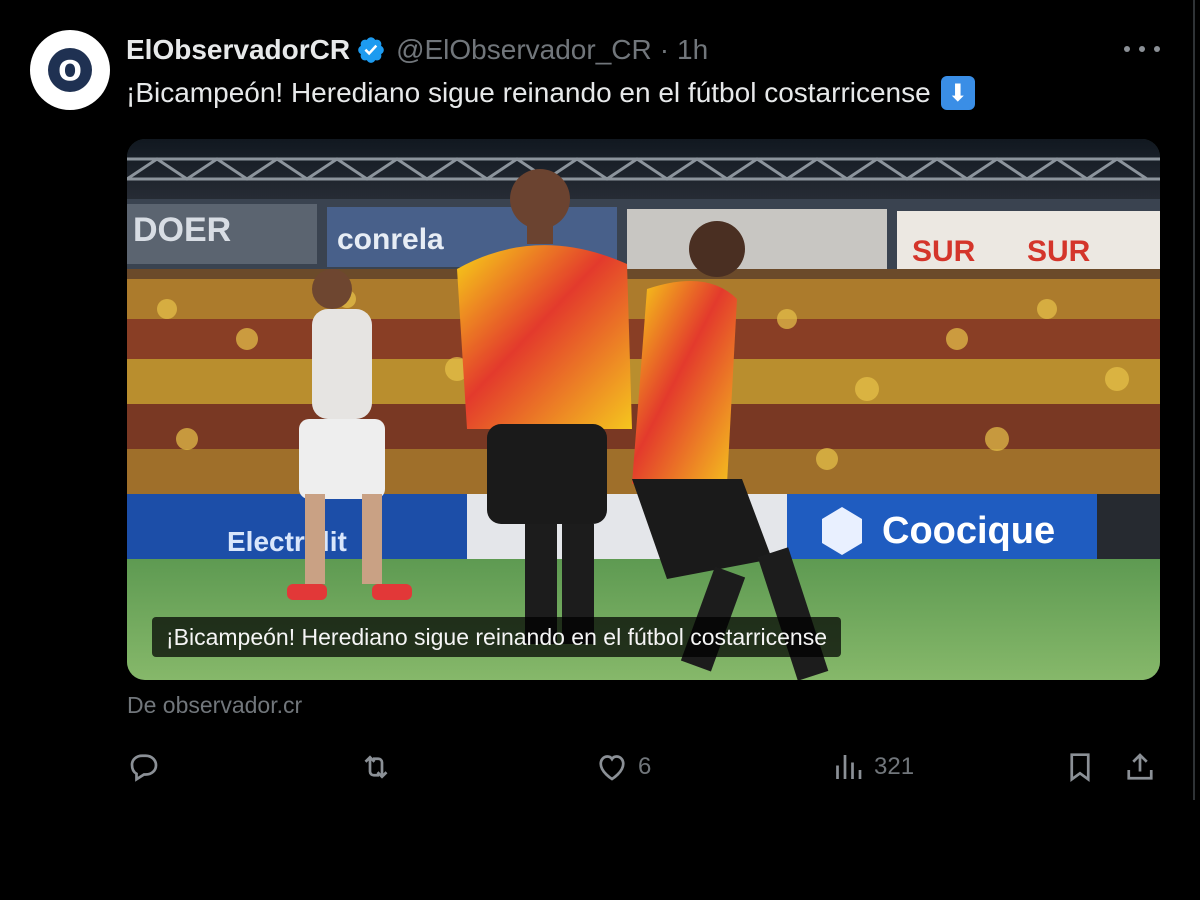 The width and height of the screenshot is (1200, 900). Describe the element at coordinates (1142, 49) in the screenshot. I see `more-options-icon` at that location.